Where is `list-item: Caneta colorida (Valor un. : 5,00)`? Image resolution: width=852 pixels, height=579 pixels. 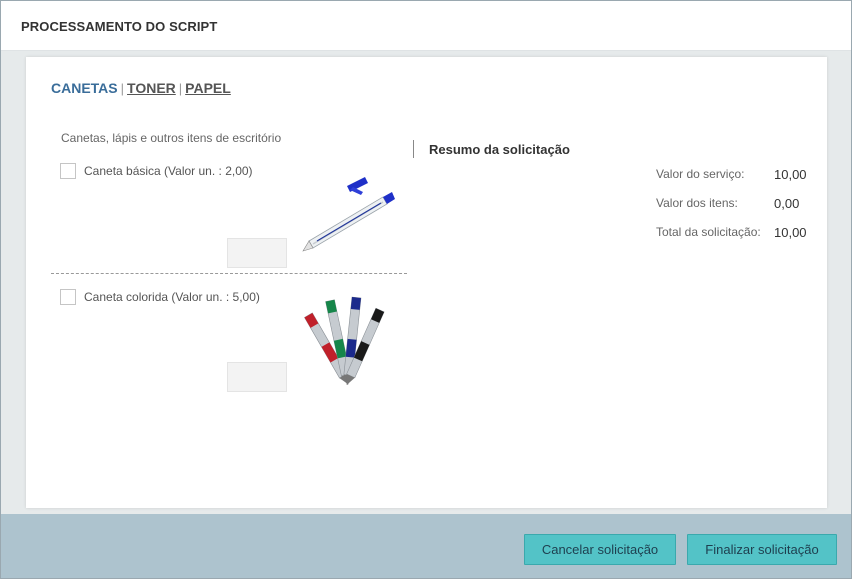 list-item: Caneta colorida (Valor un. : 5,00) is located at coordinates (229, 343).